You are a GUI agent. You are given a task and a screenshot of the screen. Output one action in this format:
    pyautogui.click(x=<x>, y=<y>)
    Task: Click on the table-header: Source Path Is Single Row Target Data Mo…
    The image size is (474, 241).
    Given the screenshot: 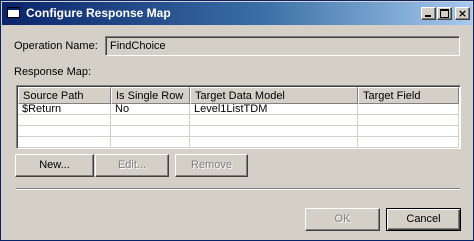 What is the action you would take?
    pyautogui.click(x=238, y=95)
    